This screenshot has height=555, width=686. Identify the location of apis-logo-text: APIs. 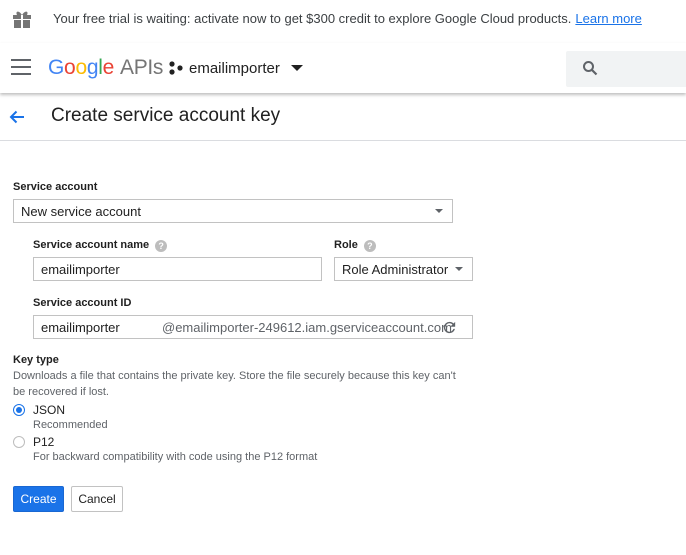
(141, 67).